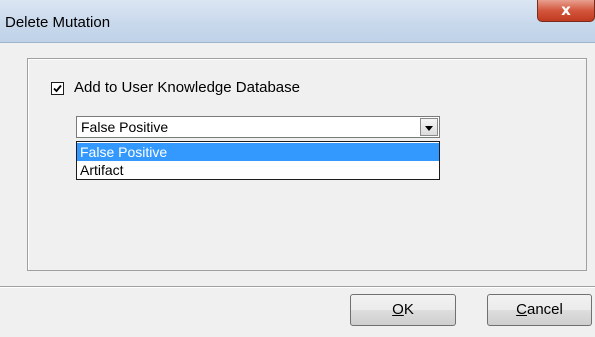 Image resolution: width=595 pixels, height=337 pixels. Describe the element at coordinates (125, 127) in the screenshot. I see `combo-selected-value: False Positive` at that location.